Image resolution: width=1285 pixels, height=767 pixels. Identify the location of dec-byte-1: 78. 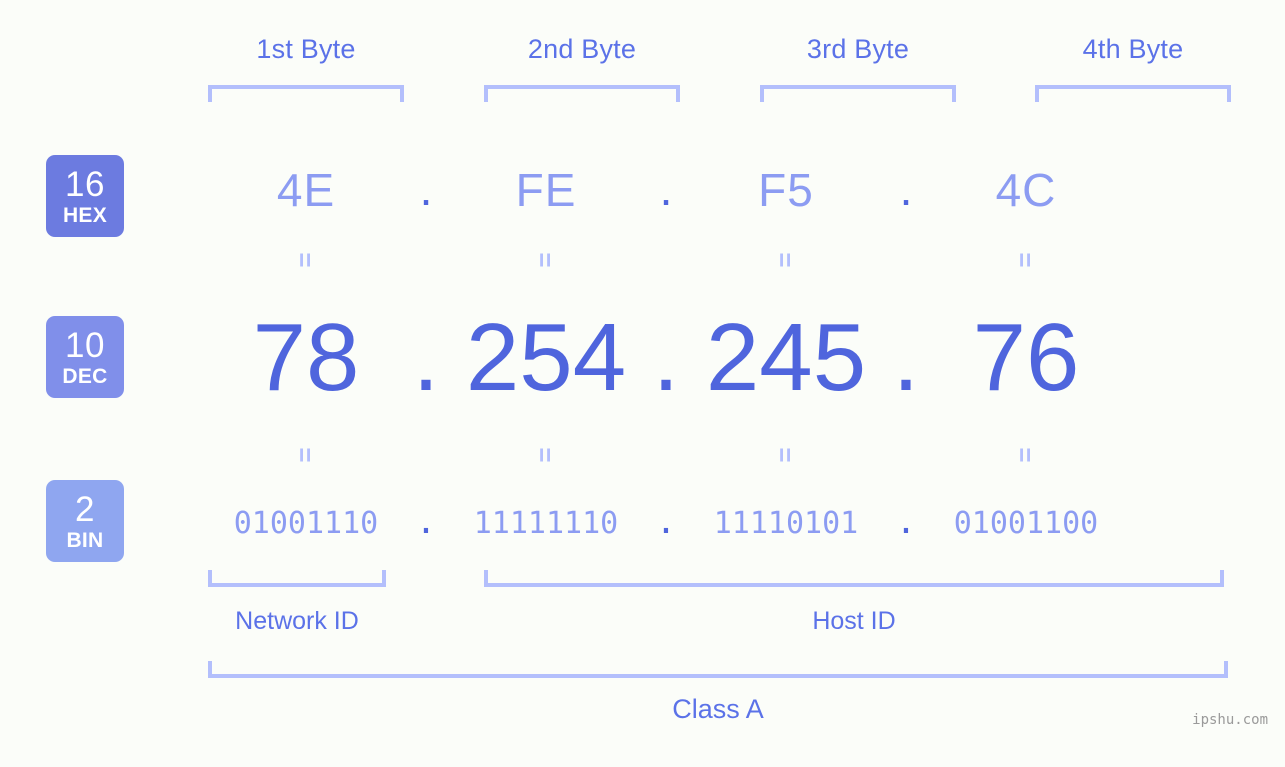
(306, 358).